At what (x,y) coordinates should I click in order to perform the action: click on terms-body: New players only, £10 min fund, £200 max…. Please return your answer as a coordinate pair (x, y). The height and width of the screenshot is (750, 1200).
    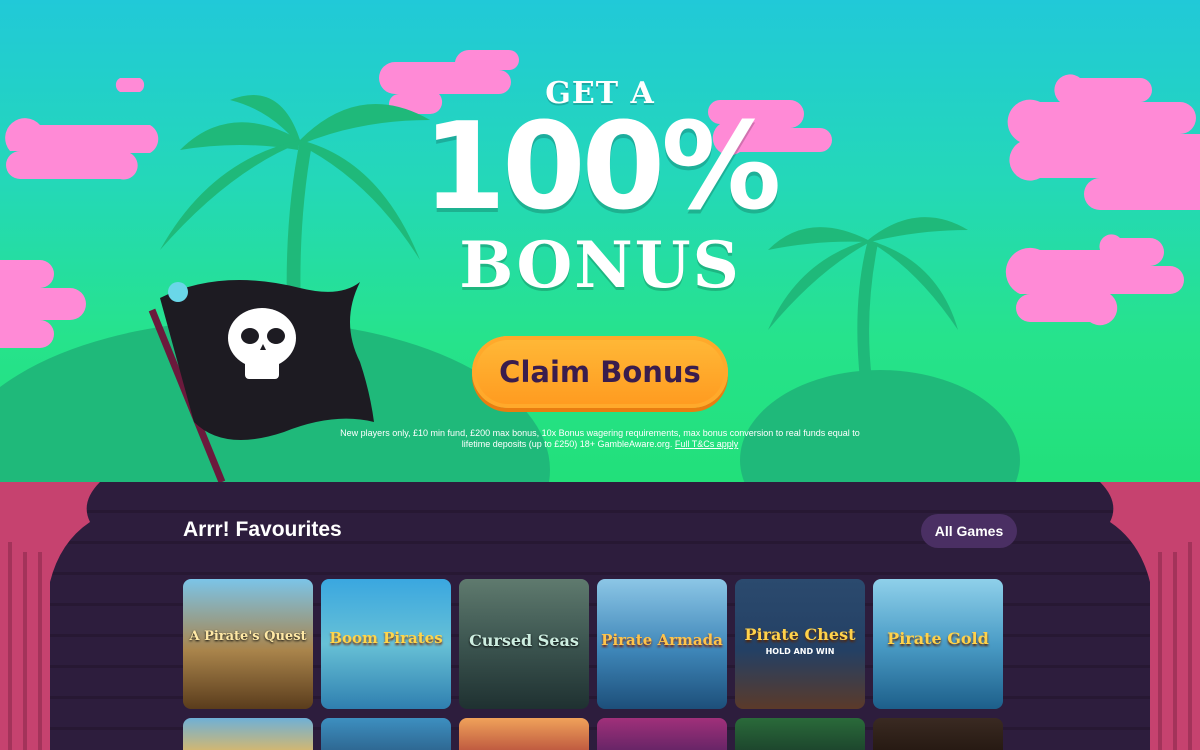
    Looking at the image, I should click on (600, 438).